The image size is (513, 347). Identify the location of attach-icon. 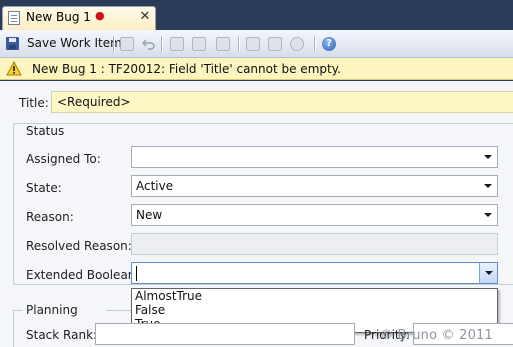
(297, 44).